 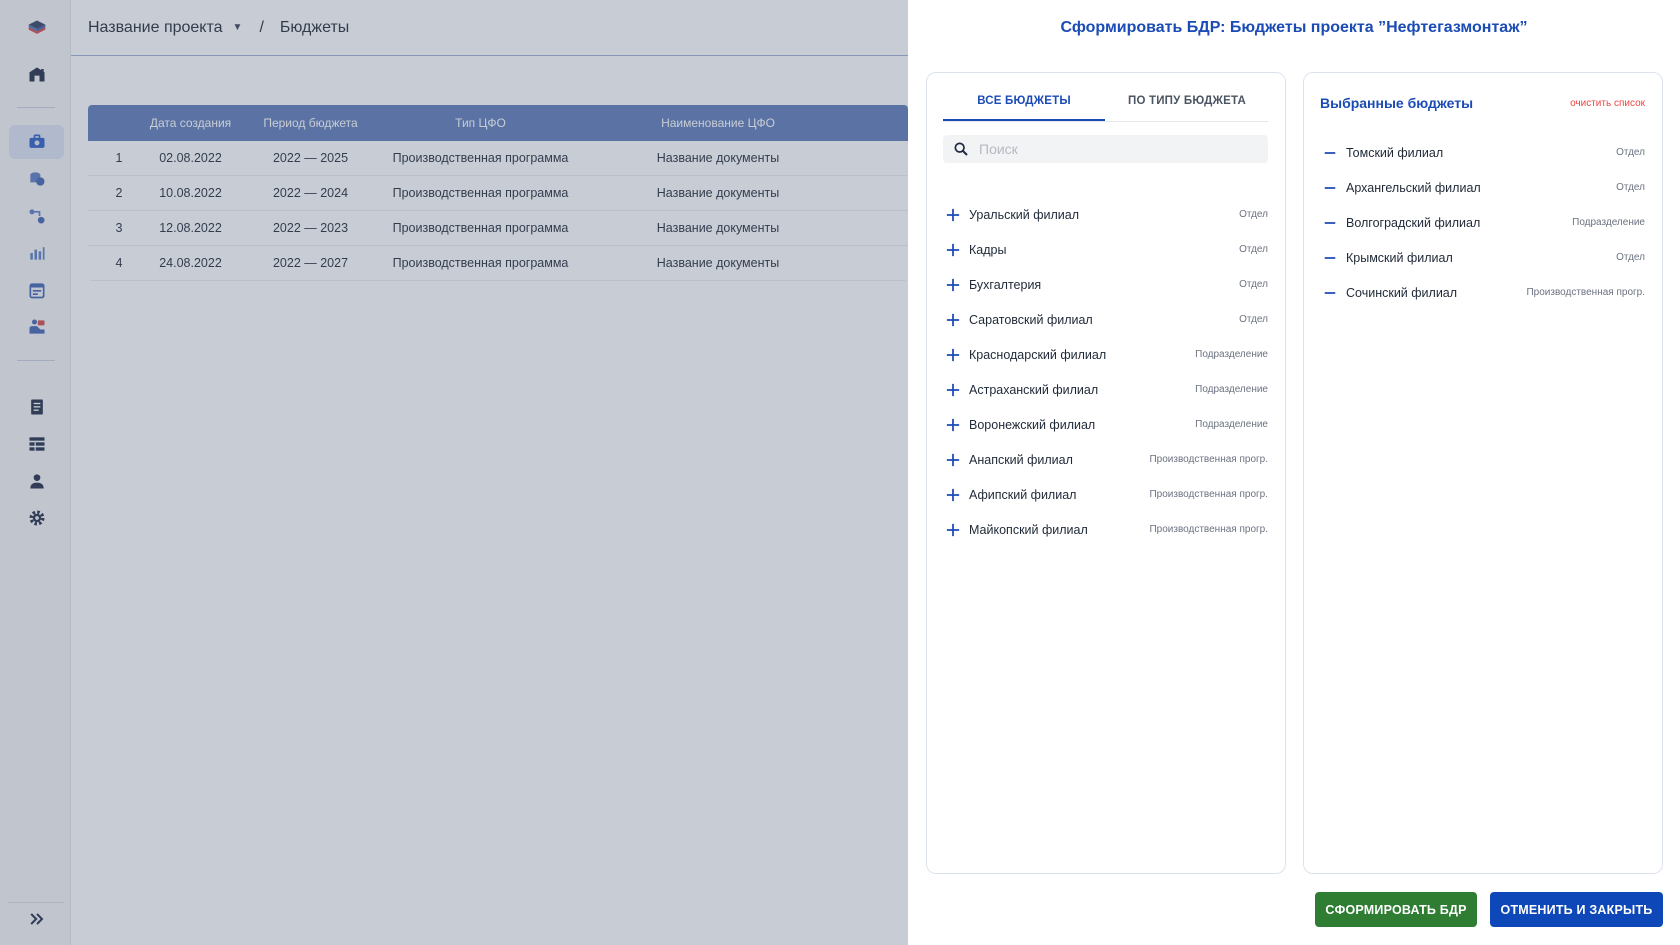 I want to click on item-label: Саратовский филиал, so click(x=1031, y=319).